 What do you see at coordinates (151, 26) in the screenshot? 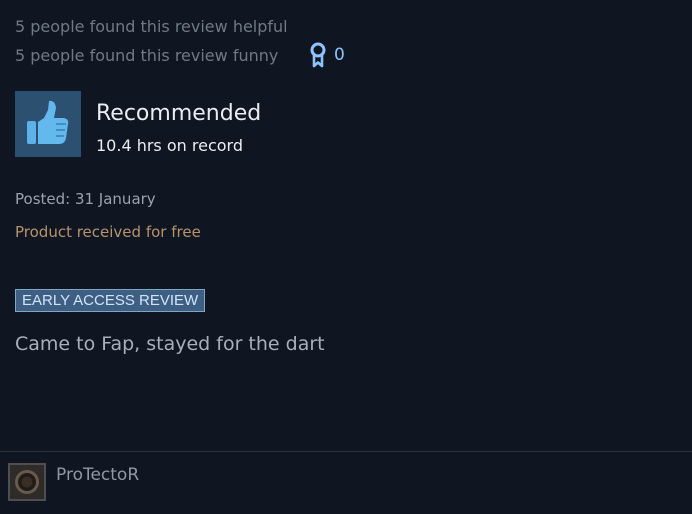
I see `helpful-count-text: 5 people found this review helpful` at bounding box center [151, 26].